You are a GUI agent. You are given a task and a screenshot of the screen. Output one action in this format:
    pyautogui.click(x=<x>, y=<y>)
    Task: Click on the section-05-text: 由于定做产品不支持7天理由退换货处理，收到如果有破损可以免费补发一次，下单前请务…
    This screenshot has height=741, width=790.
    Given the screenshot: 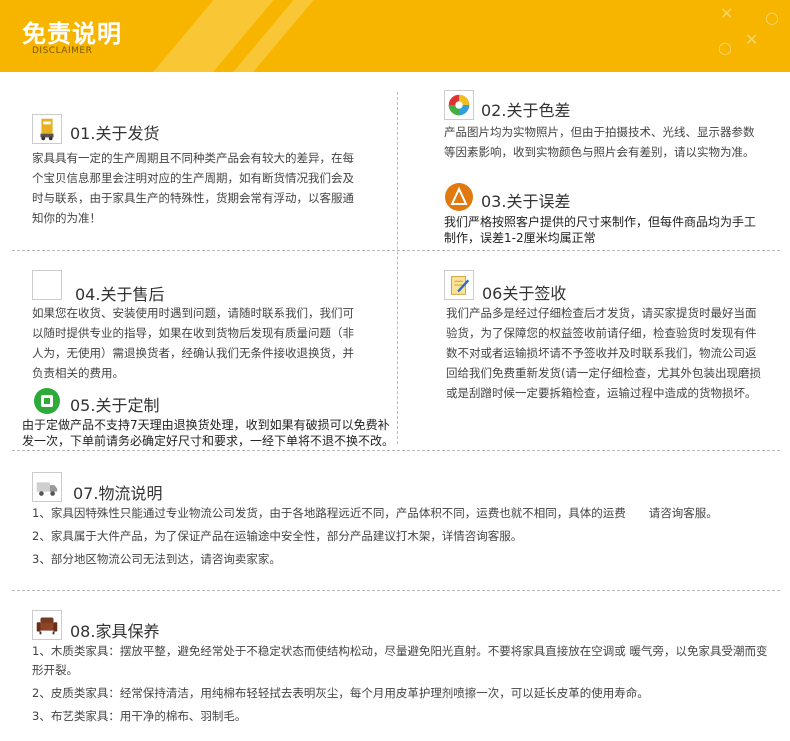 What is the action you would take?
    pyautogui.click(x=208, y=433)
    